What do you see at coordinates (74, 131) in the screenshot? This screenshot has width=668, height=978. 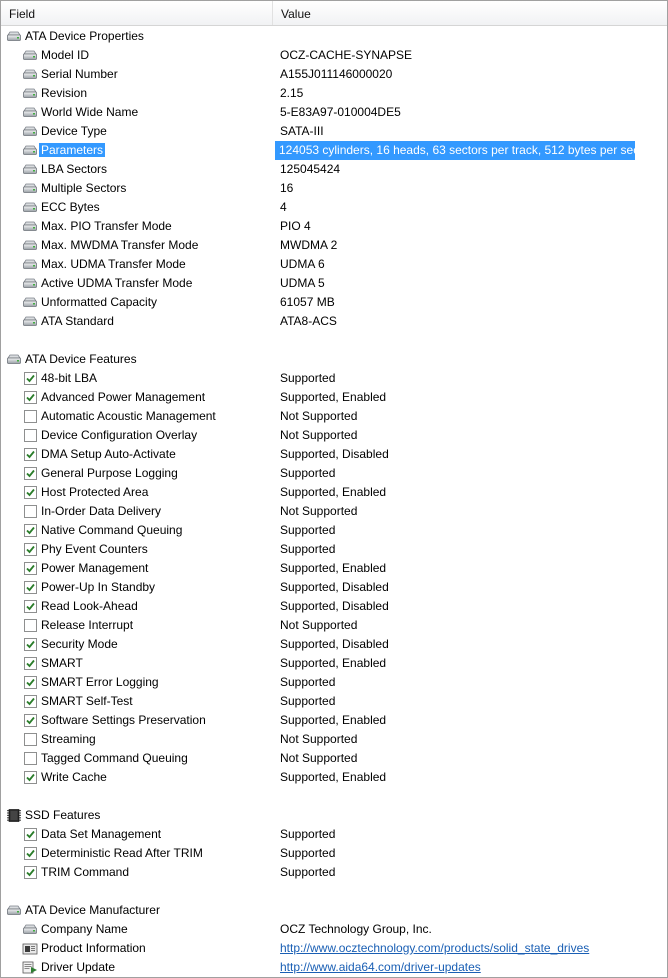 I see `field-label: Device Type` at bounding box center [74, 131].